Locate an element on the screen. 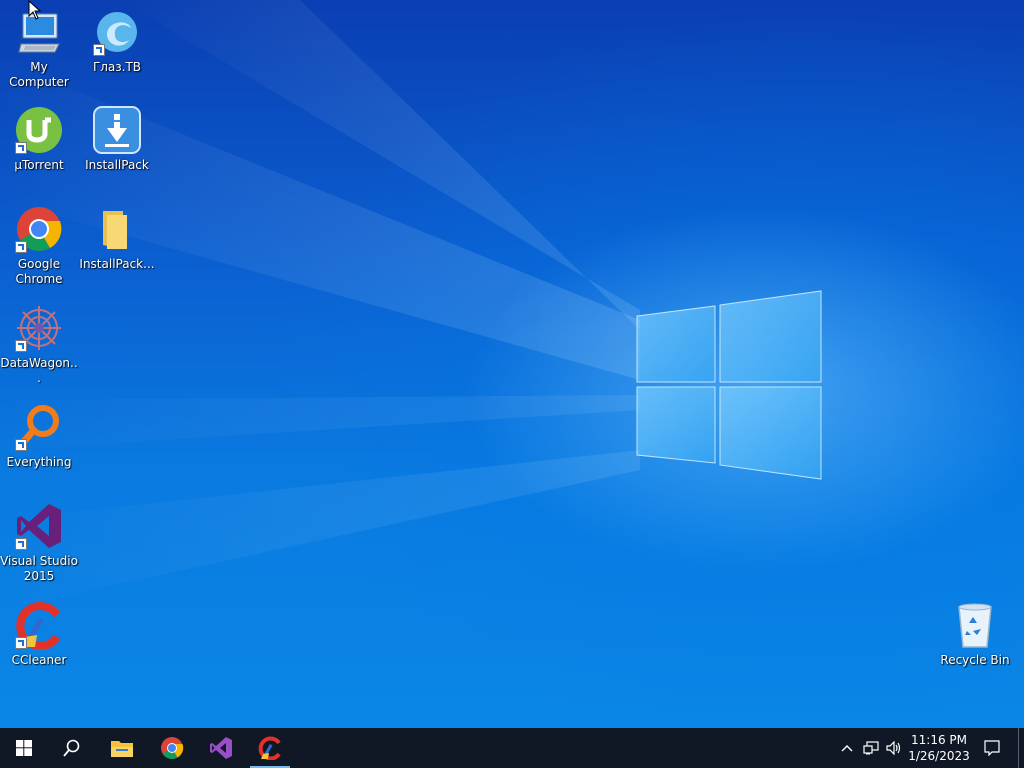  show-desktop-button is located at coordinates (1018, 748).